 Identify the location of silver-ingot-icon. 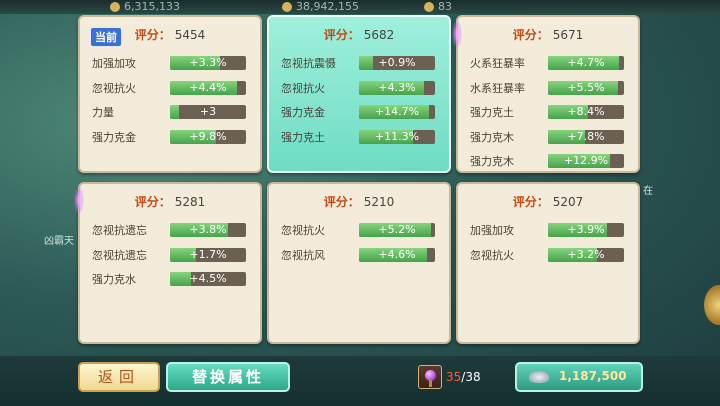
(539, 377).